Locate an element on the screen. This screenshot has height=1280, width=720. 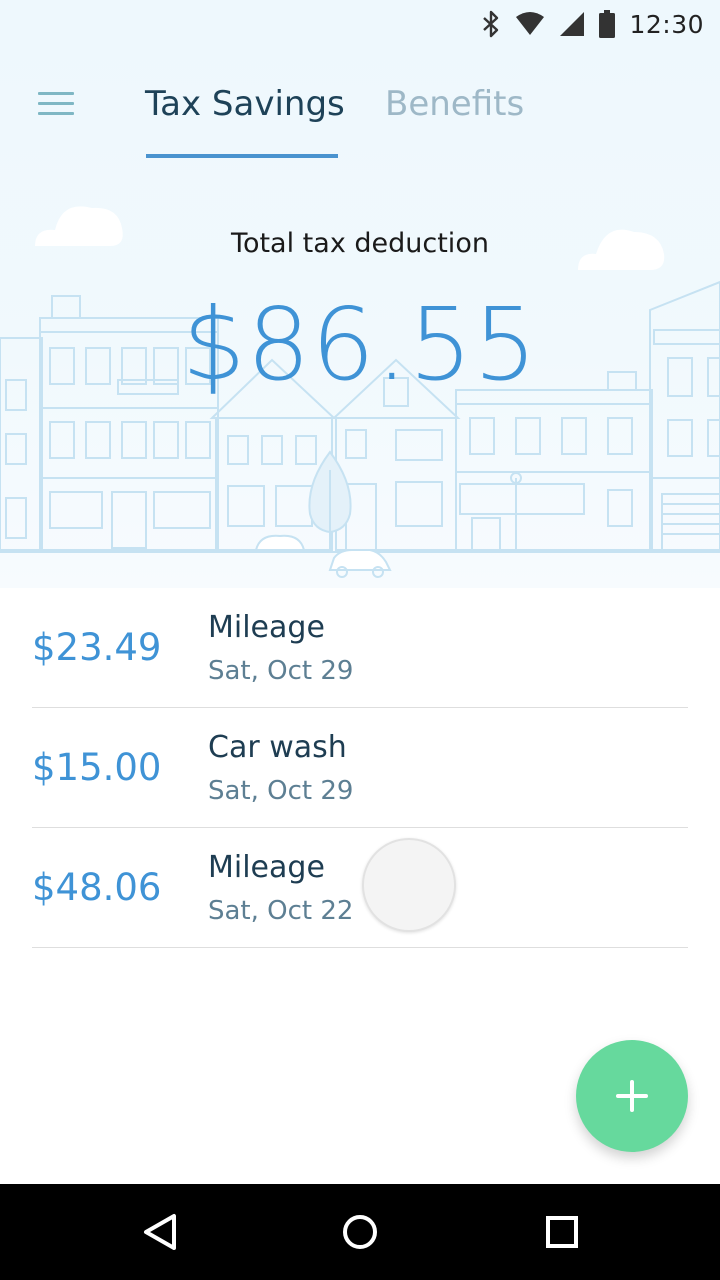
signal-icon is located at coordinates (572, 24).